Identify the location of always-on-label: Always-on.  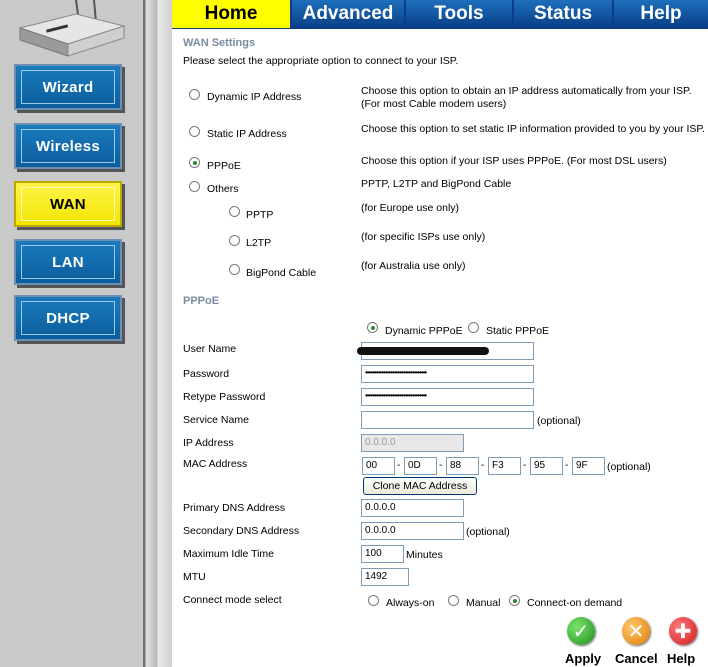
(410, 603).